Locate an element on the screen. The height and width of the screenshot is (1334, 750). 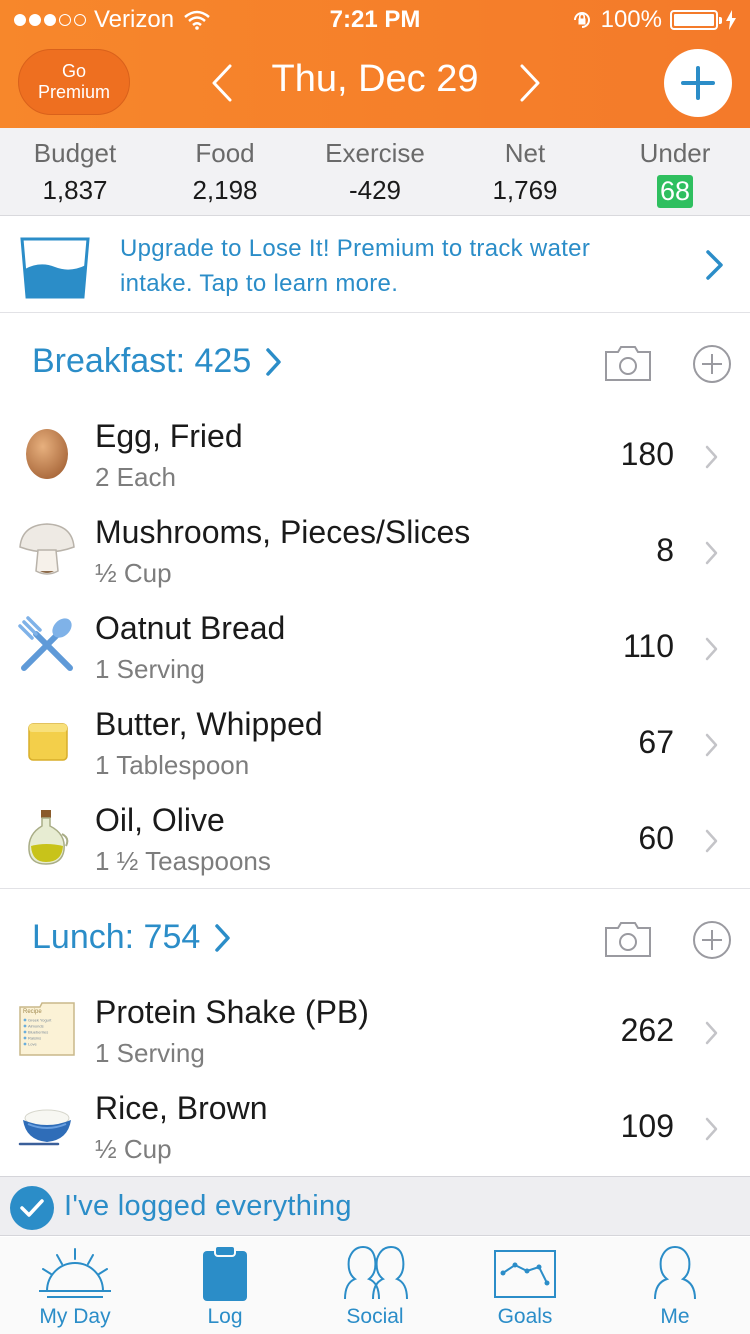
status-right: 100% is located at coordinates (653, 20).